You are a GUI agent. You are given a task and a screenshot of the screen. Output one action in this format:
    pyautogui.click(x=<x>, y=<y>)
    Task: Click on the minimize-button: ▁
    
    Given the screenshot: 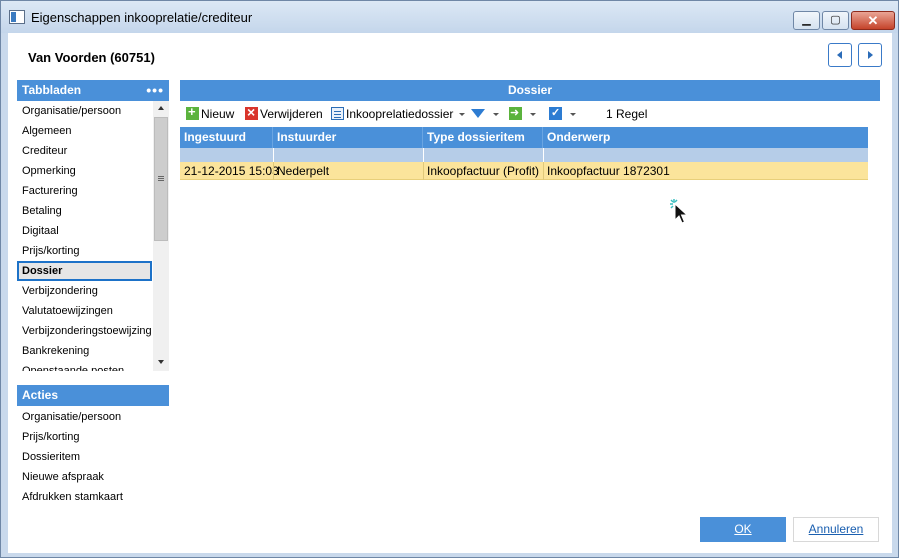 What is the action you would take?
    pyautogui.click(x=806, y=20)
    